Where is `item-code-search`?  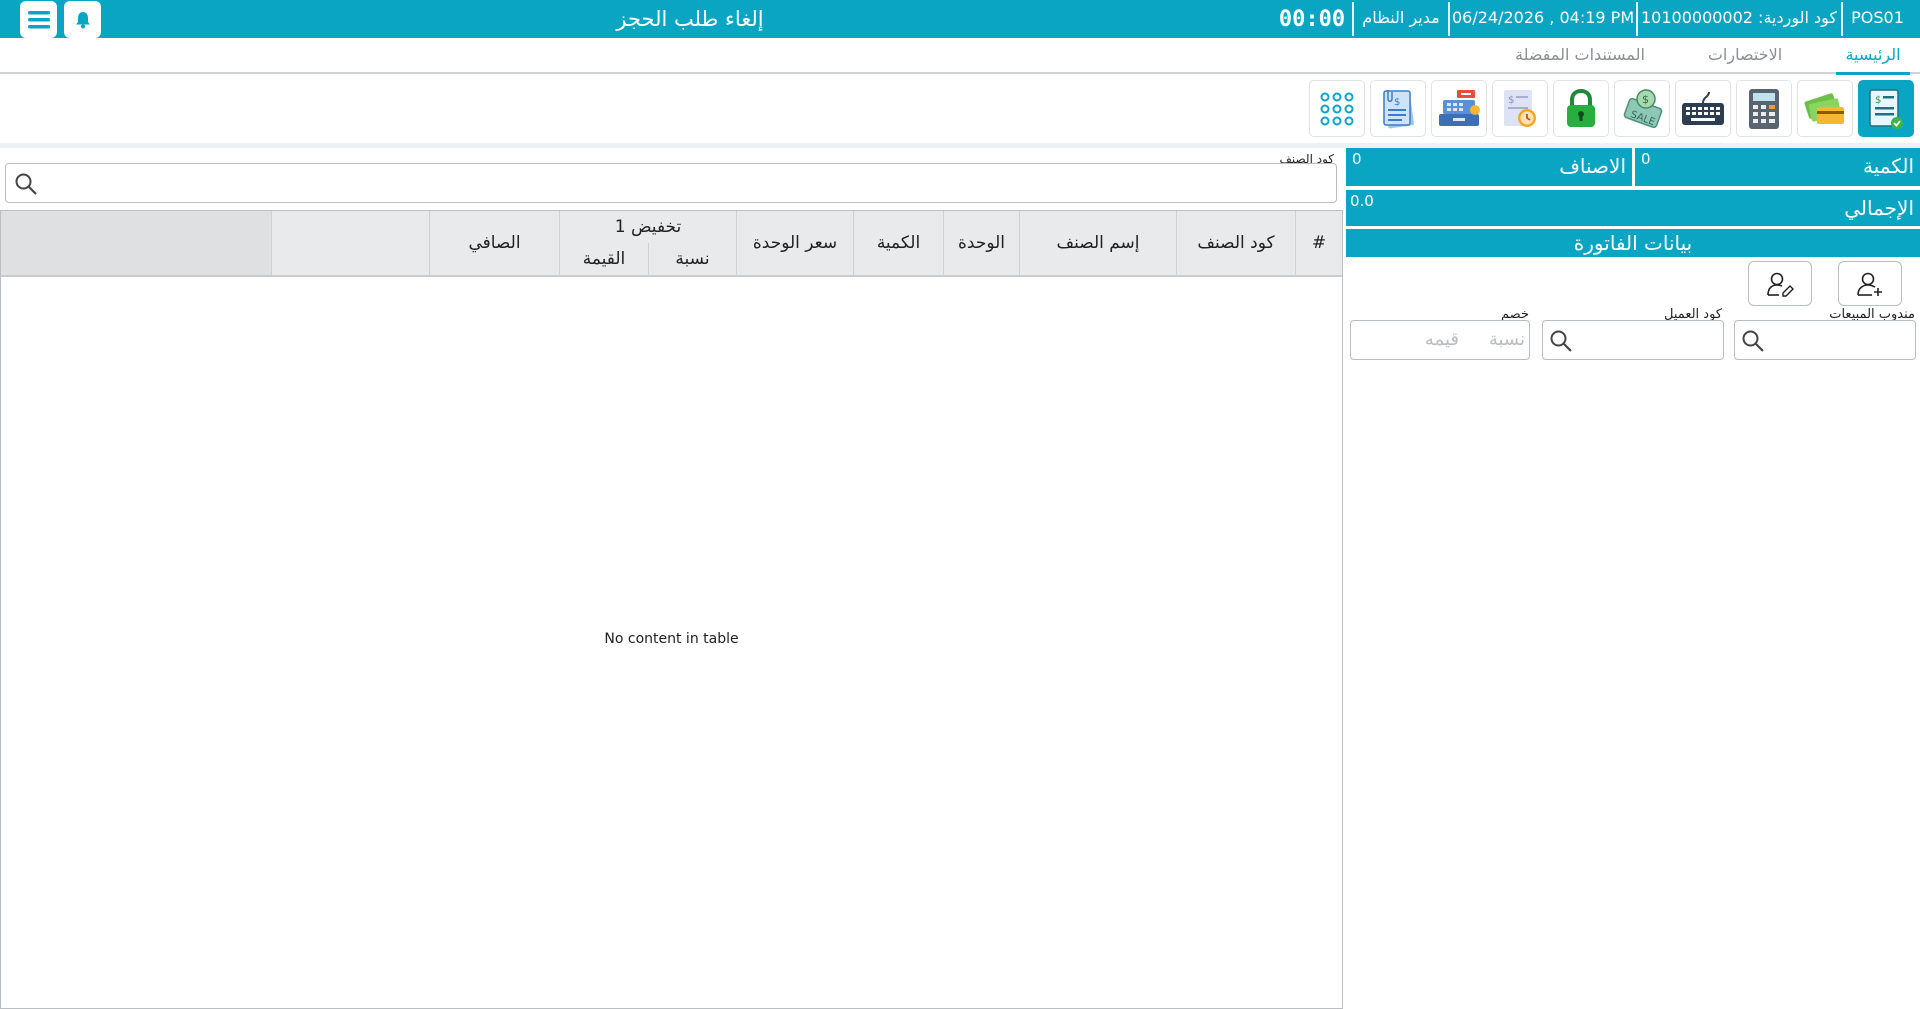 item-code-search is located at coordinates (671, 183).